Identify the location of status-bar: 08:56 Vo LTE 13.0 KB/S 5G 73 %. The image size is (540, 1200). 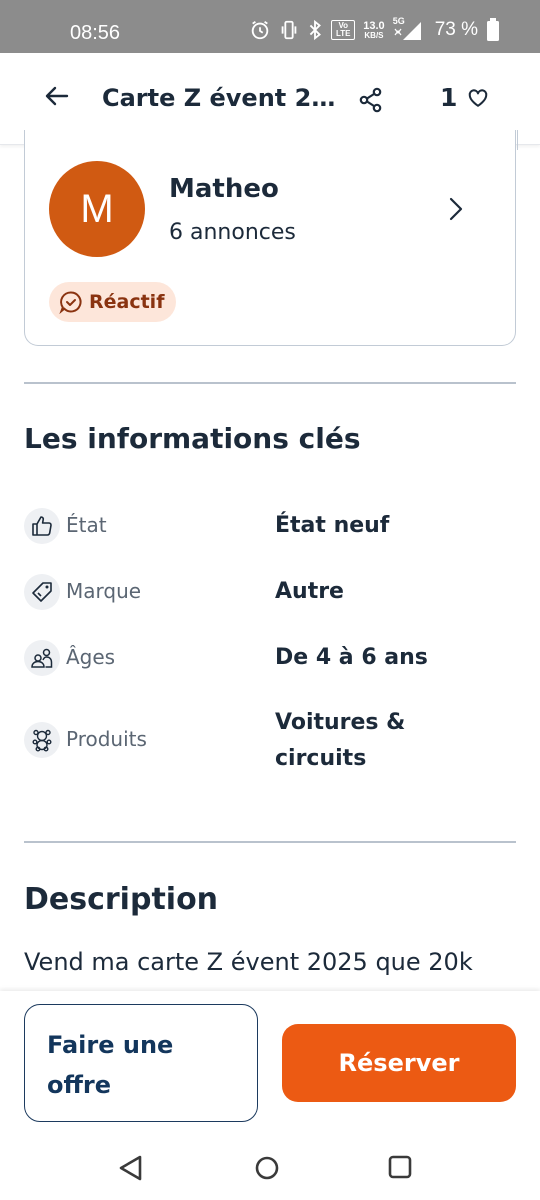
(270, 26).